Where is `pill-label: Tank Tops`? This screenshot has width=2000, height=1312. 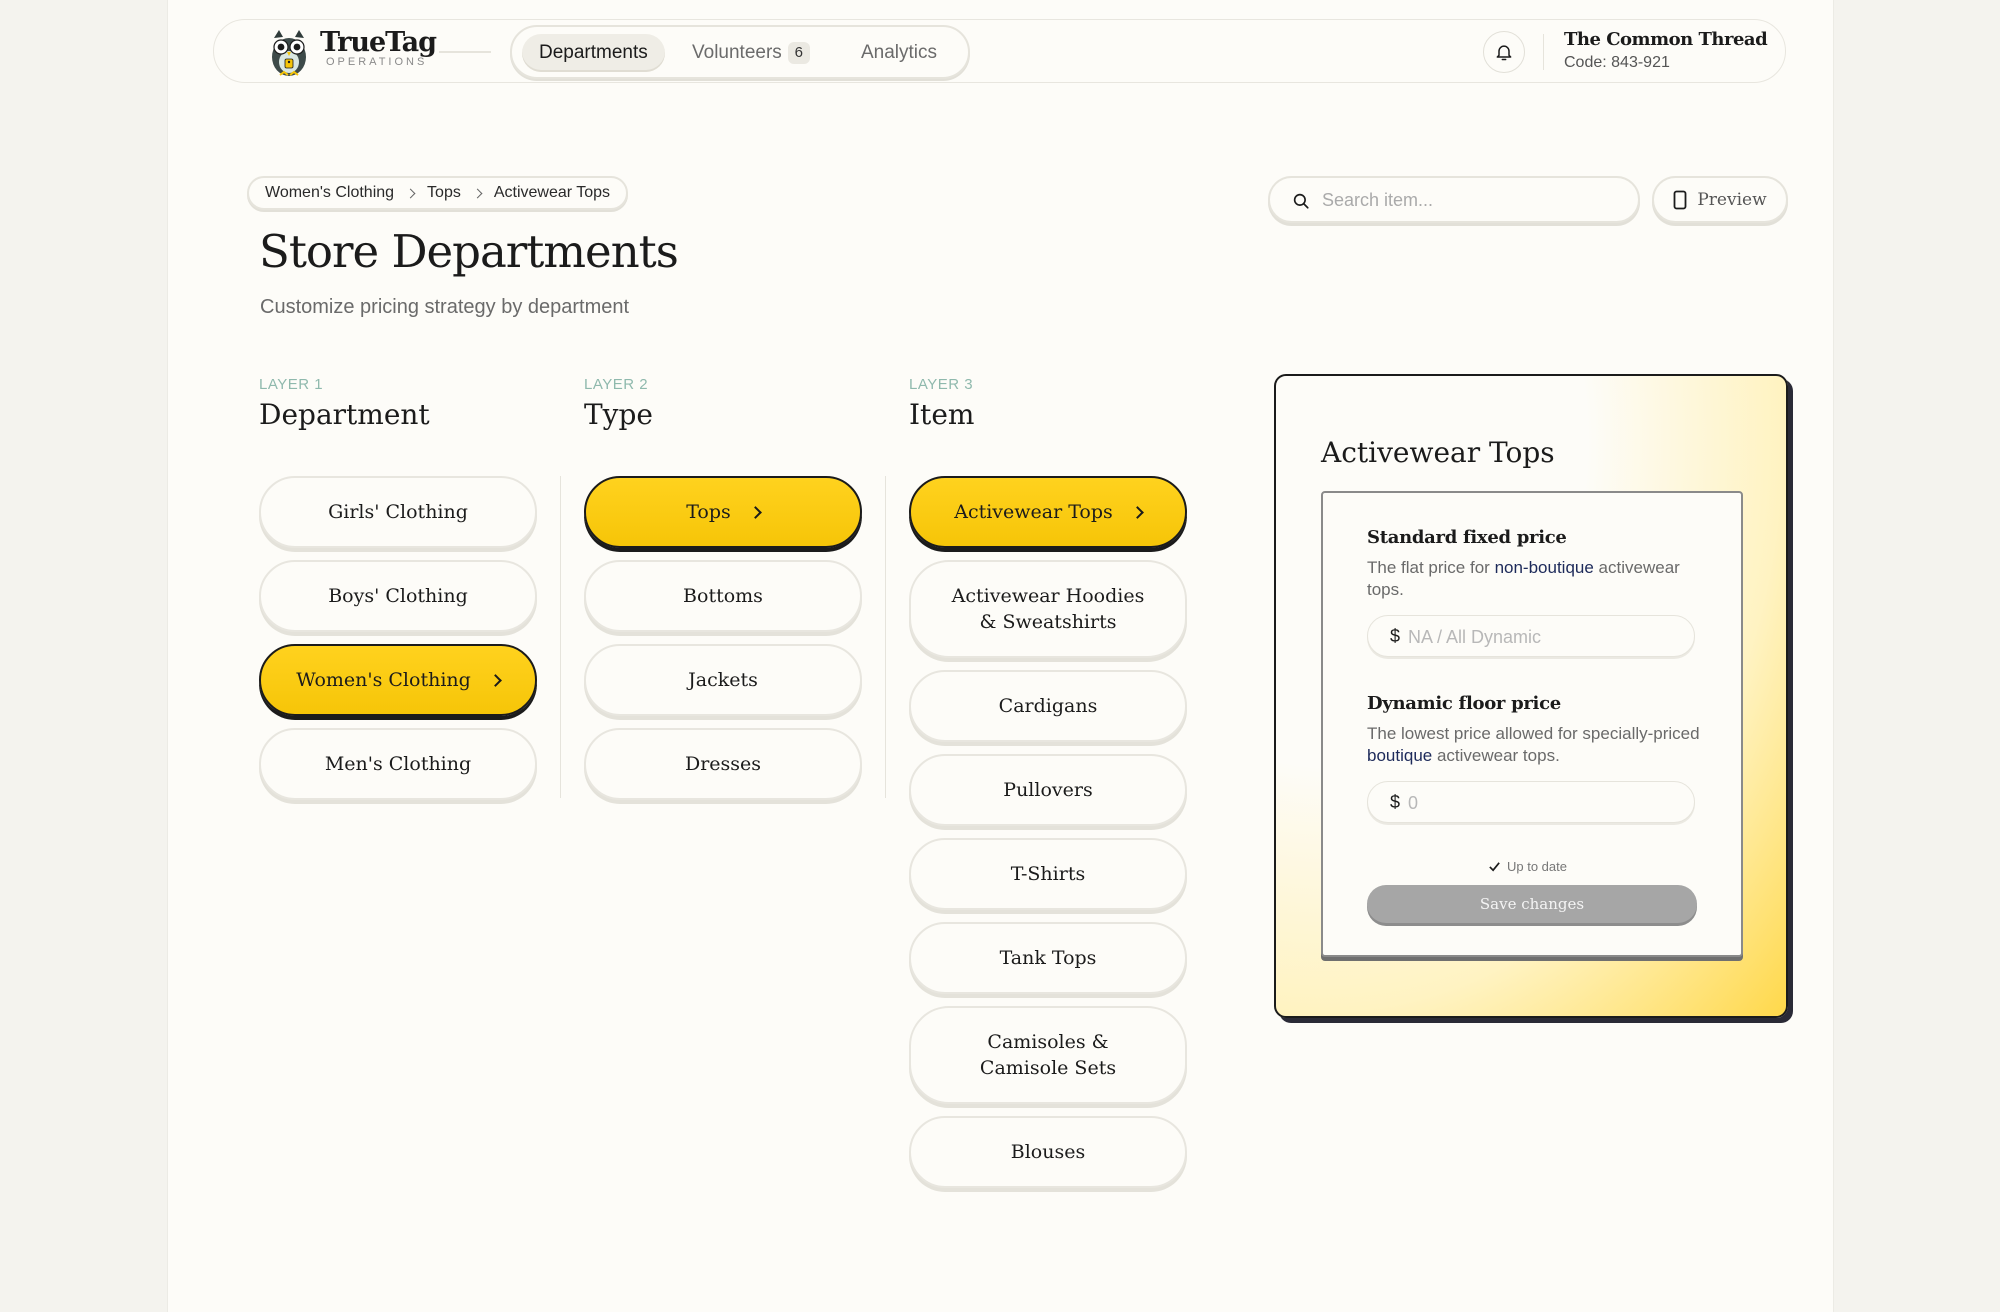
pill-label: Tank Tops is located at coordinates (1048, 958).